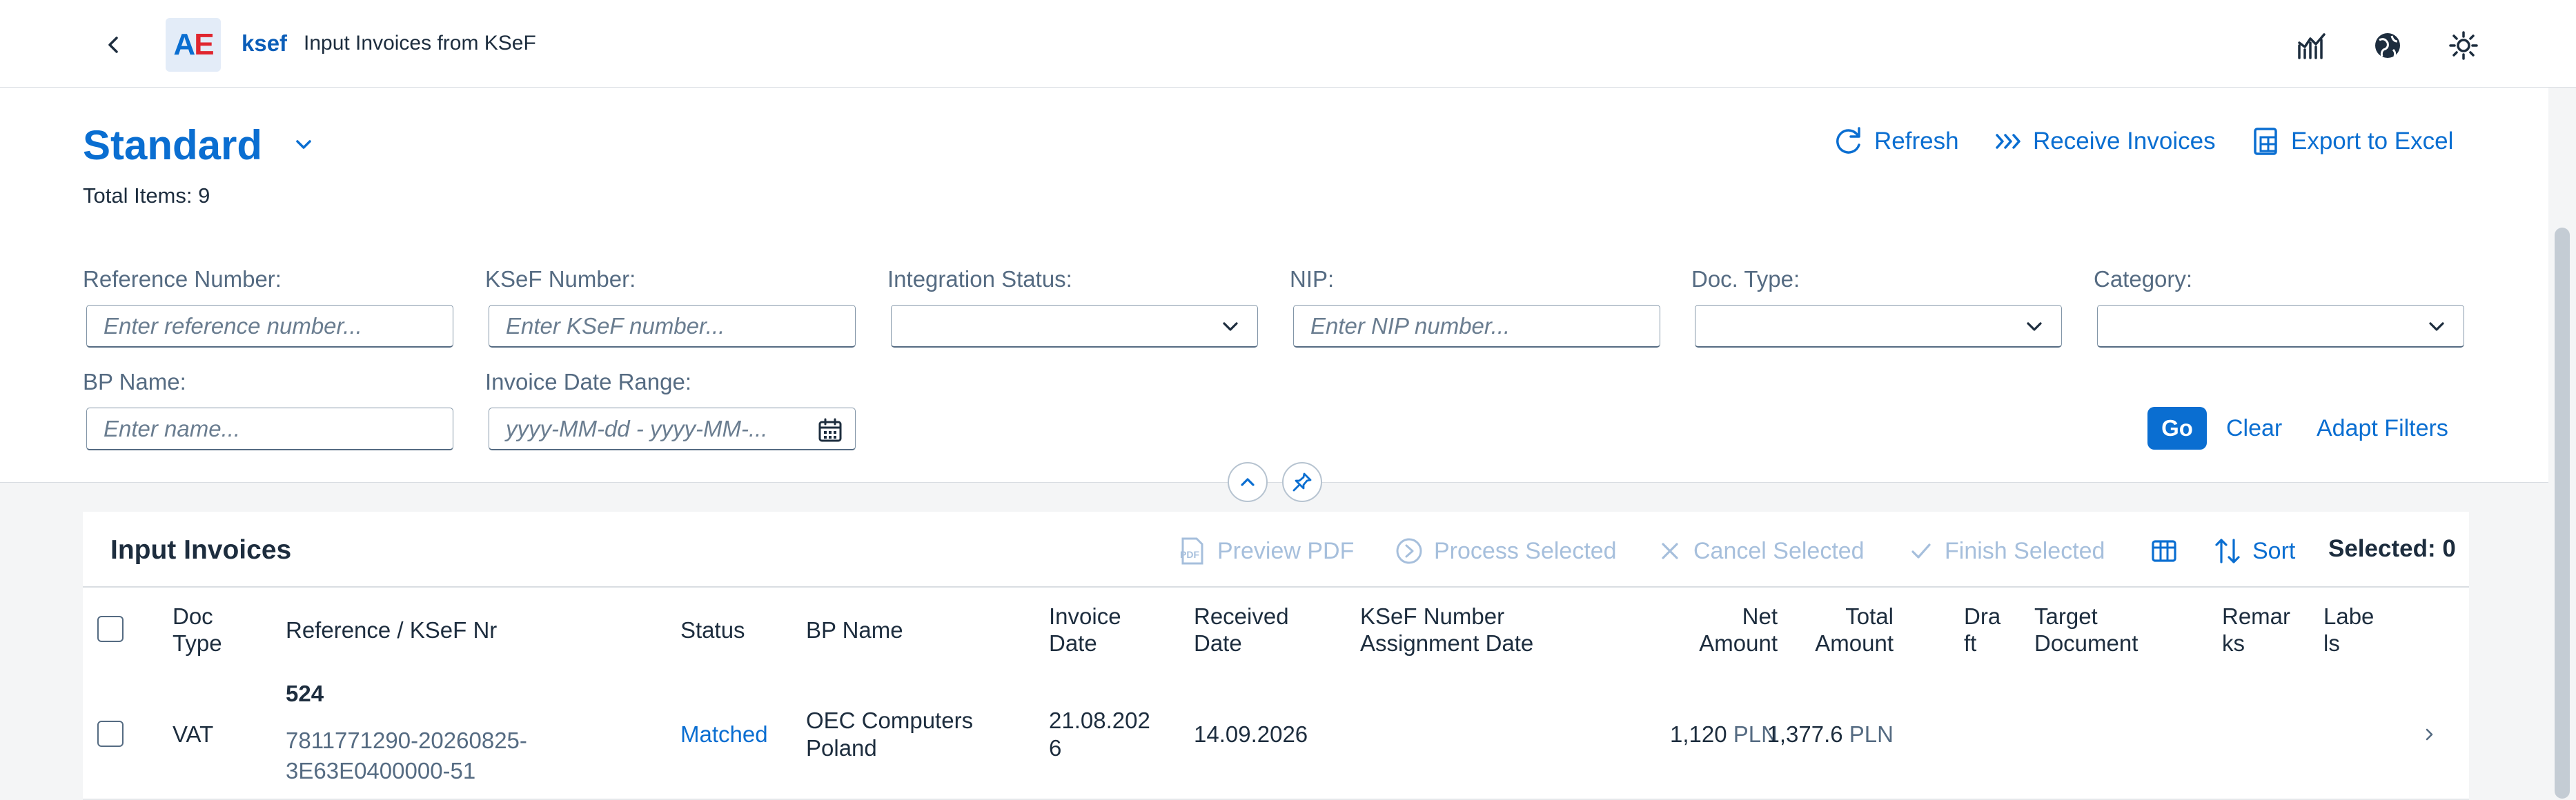 The image size is (2576, 800). I want to click on cancel-selected-button: Cancel Selected, so click(1760, 551).